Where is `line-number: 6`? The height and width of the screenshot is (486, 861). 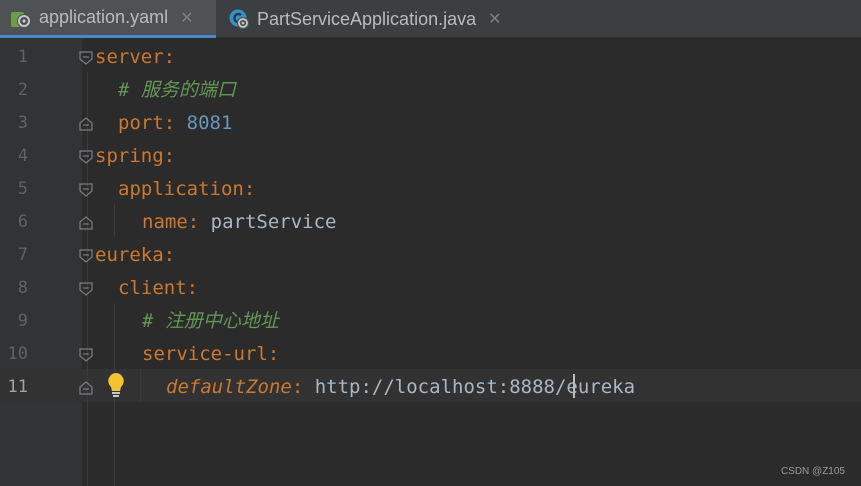 line-number: 6 is located at coordinates (22, 222).